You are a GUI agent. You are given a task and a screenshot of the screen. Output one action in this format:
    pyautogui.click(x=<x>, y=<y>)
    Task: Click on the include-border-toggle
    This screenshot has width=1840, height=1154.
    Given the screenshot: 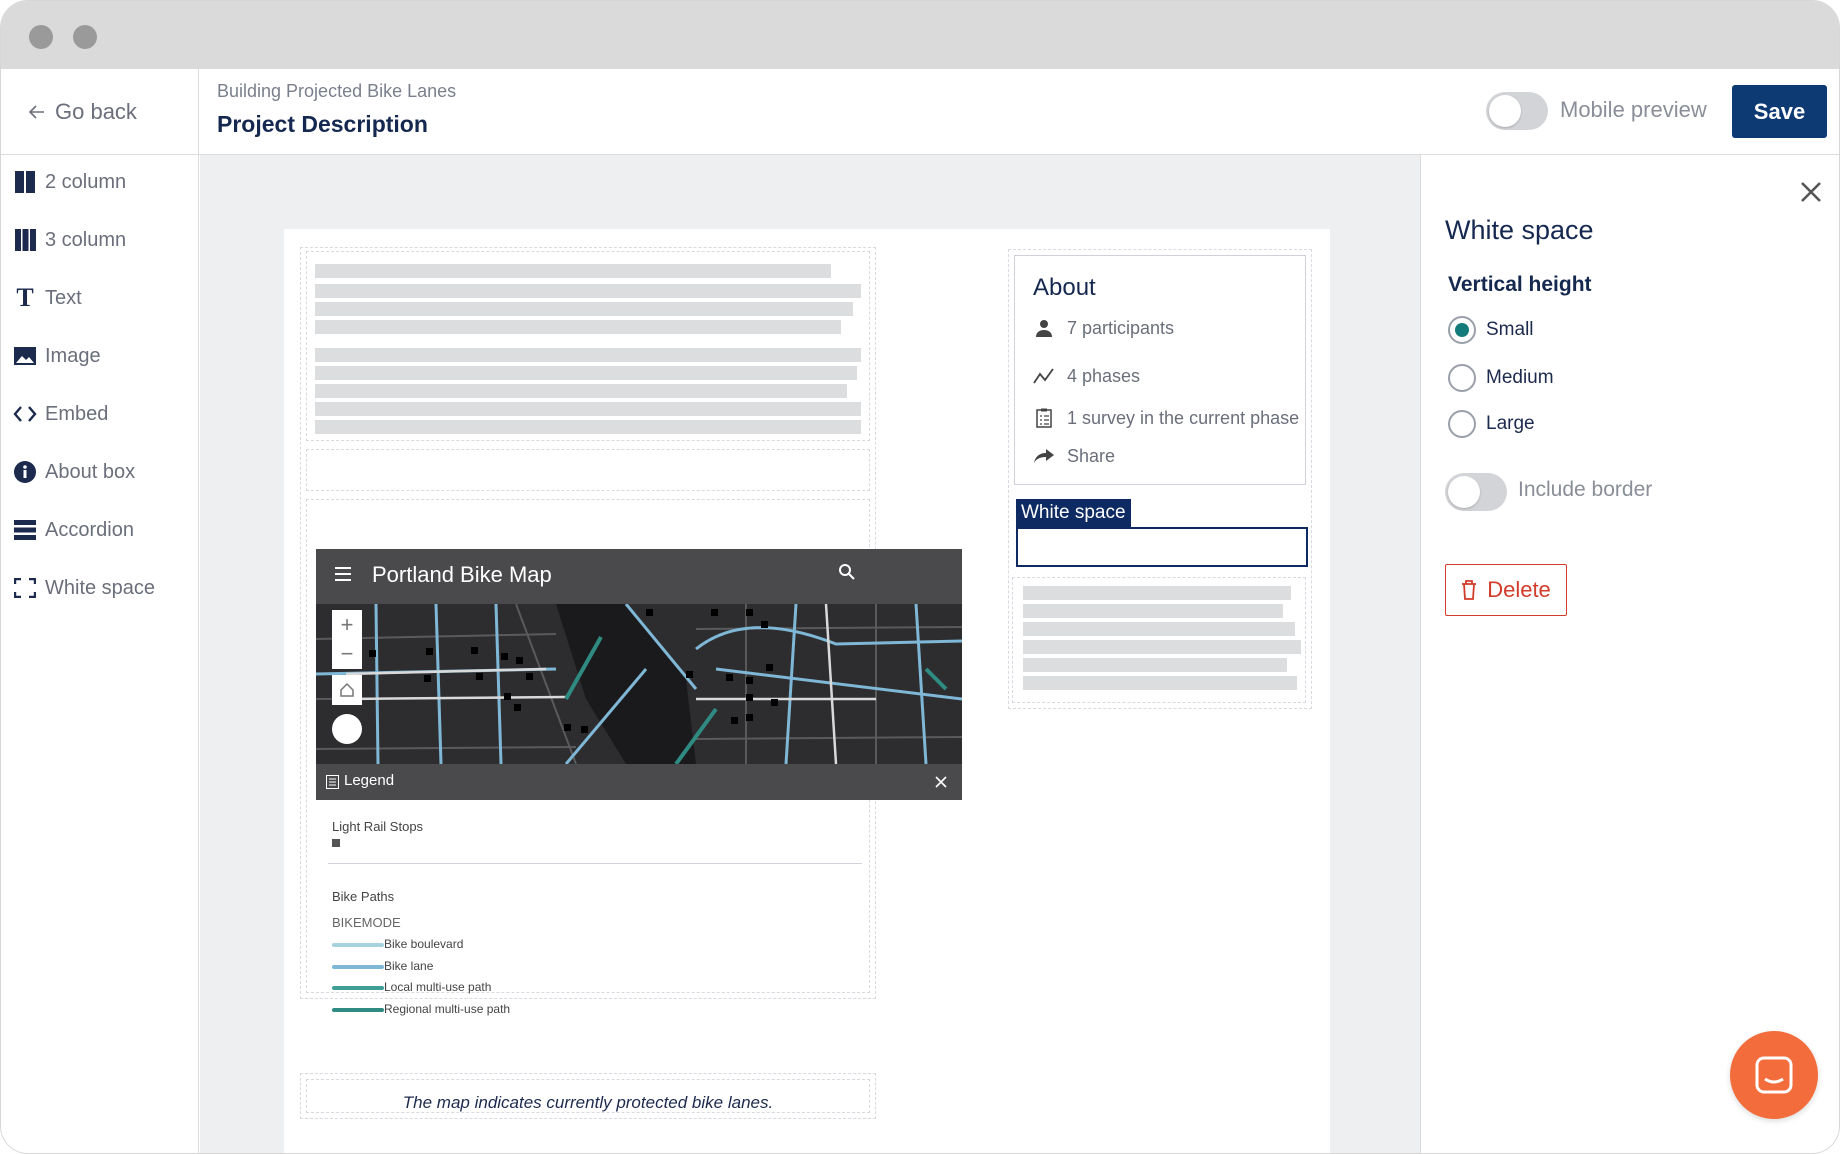 What is the action you would take?
    pyautogui.click(x=1476, y=492)
    